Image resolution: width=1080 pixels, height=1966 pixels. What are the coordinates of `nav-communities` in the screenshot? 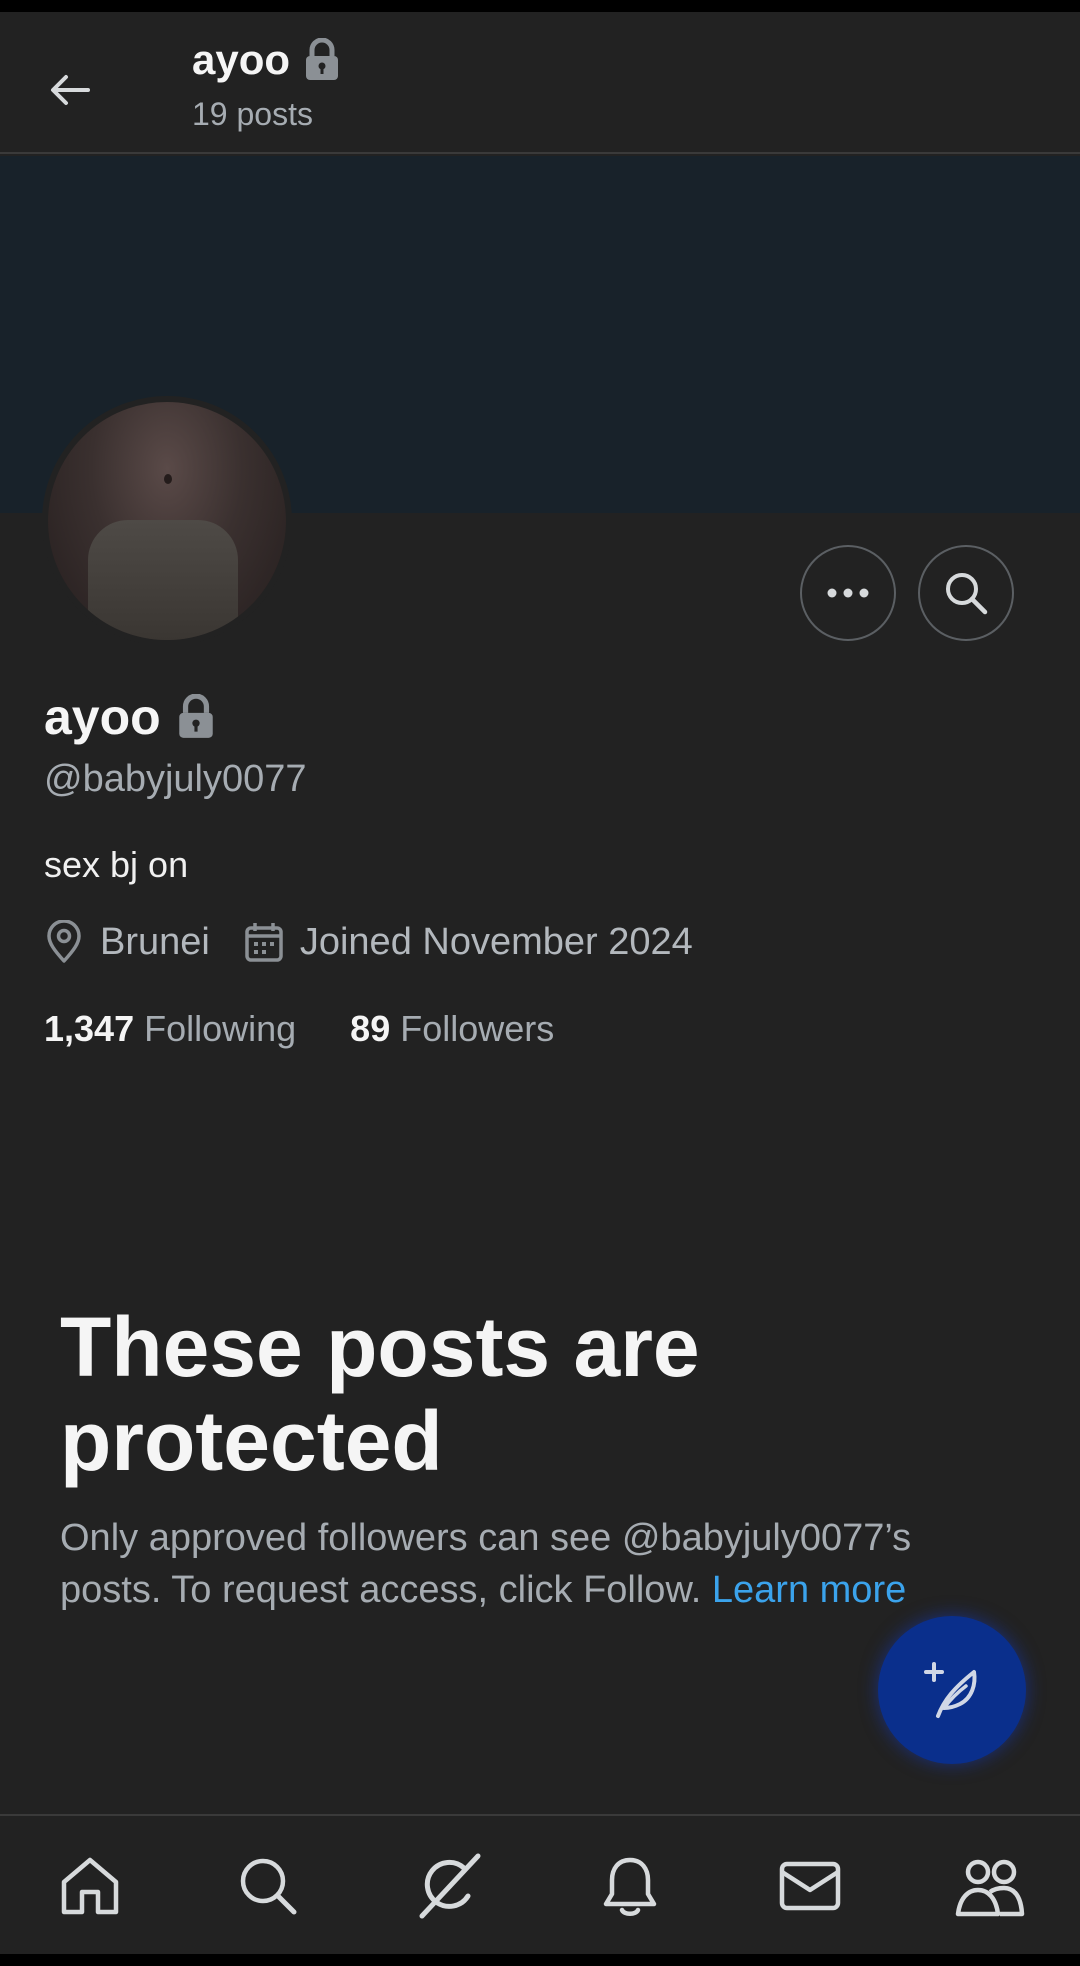 It's located at (990, 1886).